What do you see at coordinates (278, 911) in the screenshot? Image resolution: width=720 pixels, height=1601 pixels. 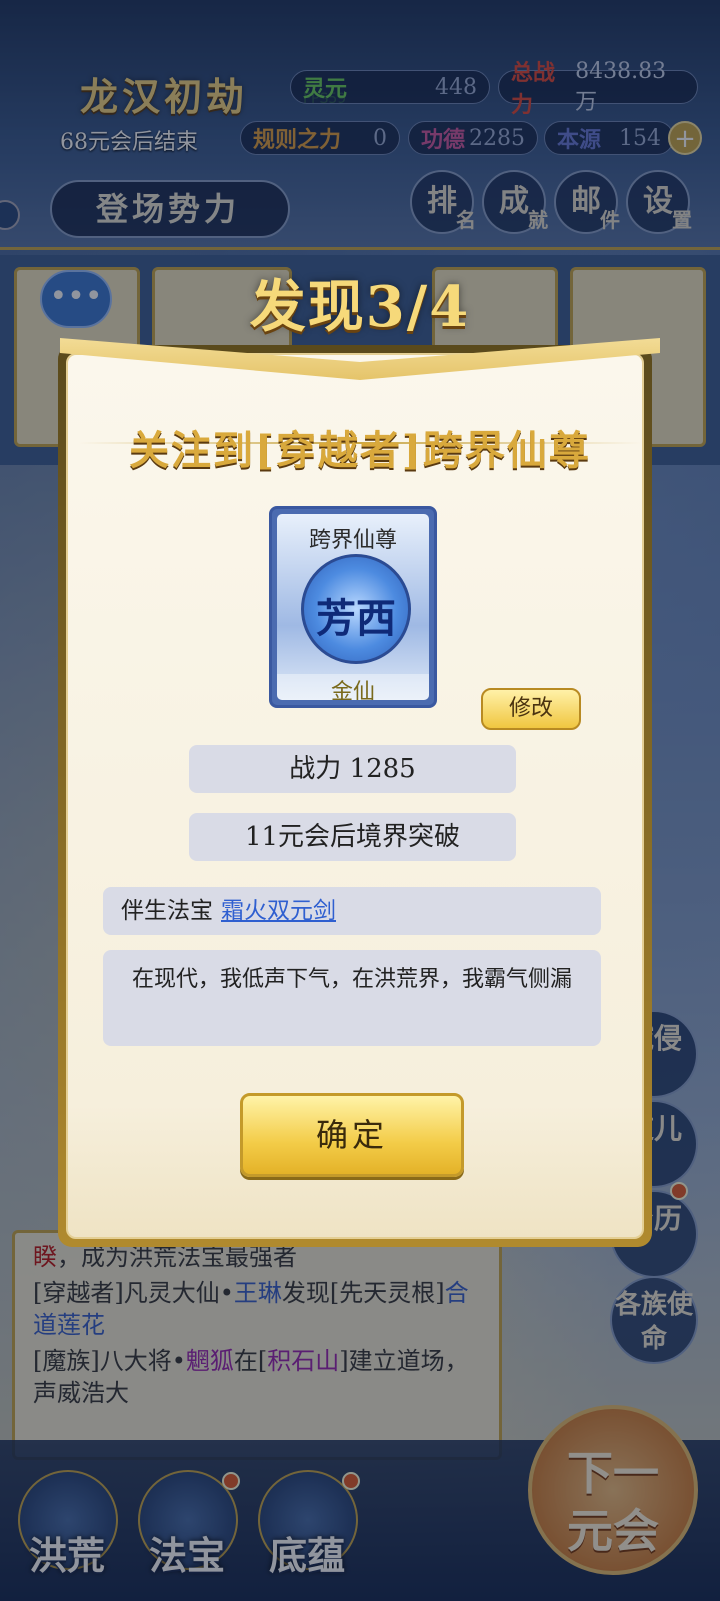 I see `weapon-link: 霜火双元剑` at bounding box center [278, 911].